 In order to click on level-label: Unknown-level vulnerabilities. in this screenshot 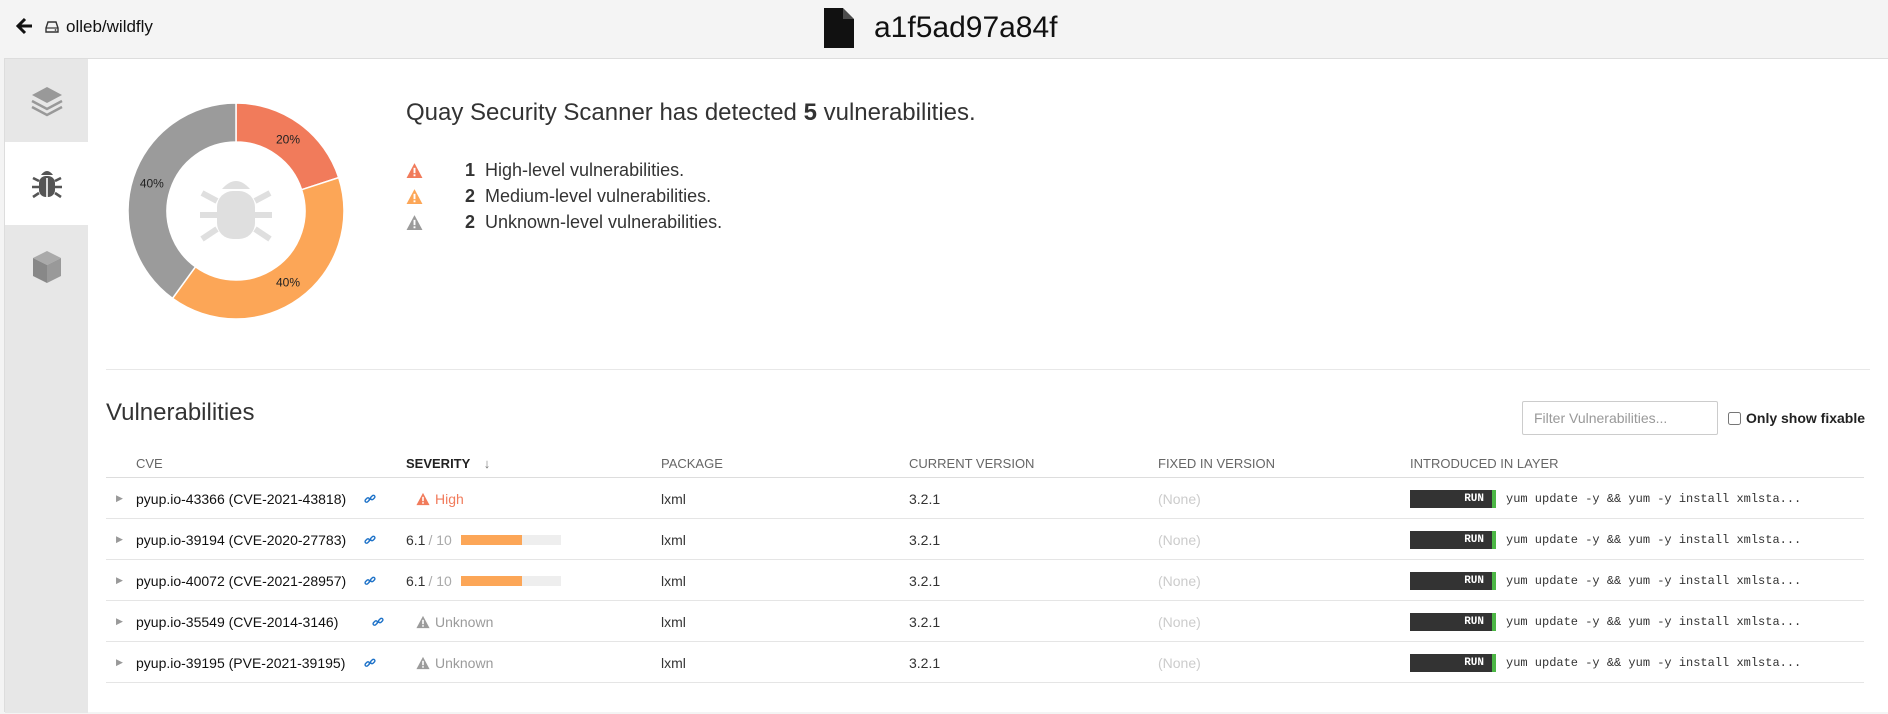, I will do `click(604, 221)`.